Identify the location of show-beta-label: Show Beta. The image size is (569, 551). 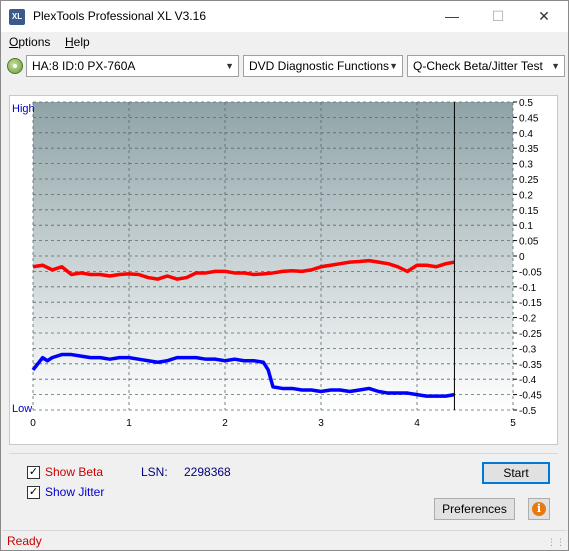
(74, 472).